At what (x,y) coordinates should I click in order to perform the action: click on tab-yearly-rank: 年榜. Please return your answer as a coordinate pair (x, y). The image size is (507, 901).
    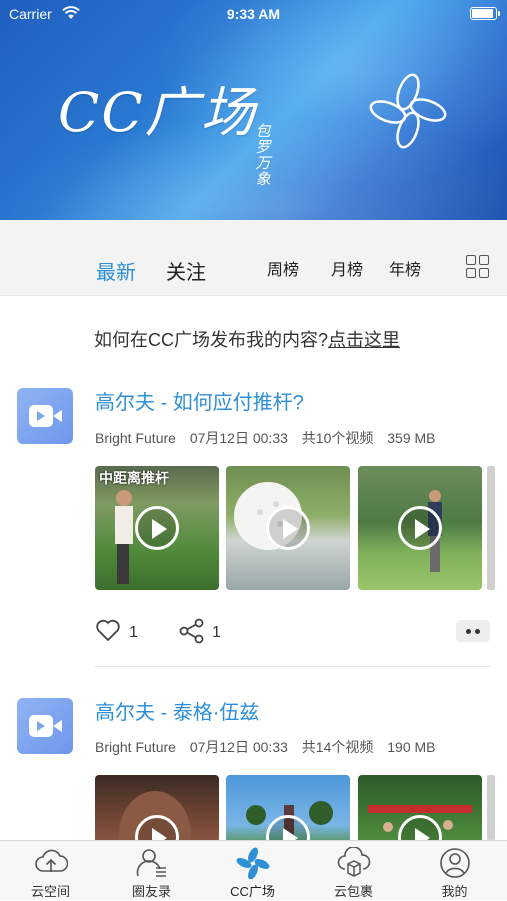
    Looking at the image, I should click on (405, 268).